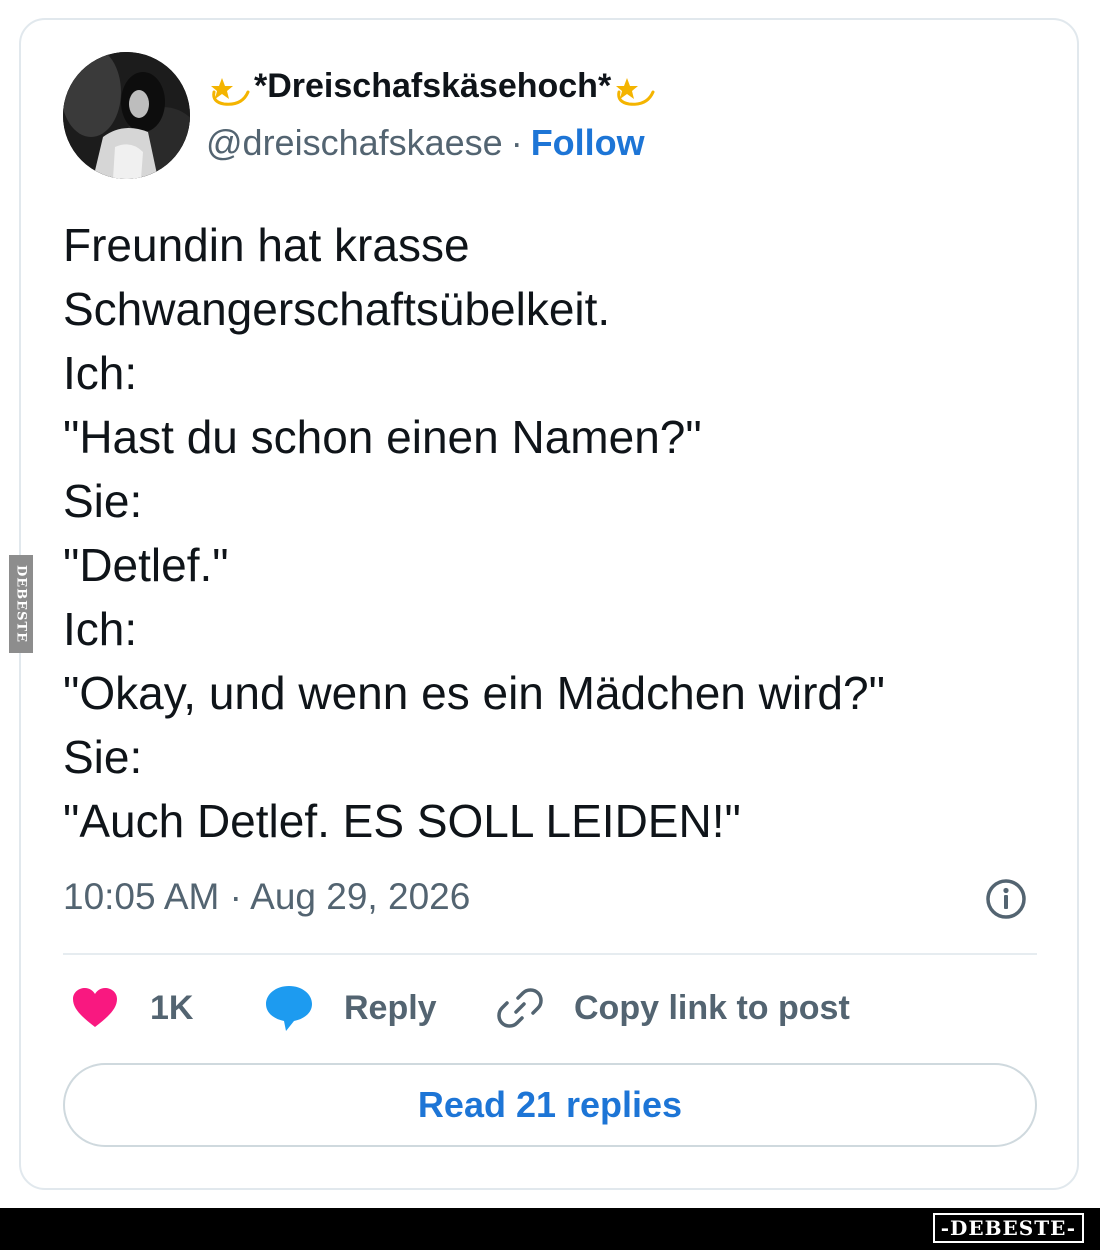 The image size is (1100, 1250). Describe the element at coordinates (550, 954) in the screenshot. I see `divider` at that location.